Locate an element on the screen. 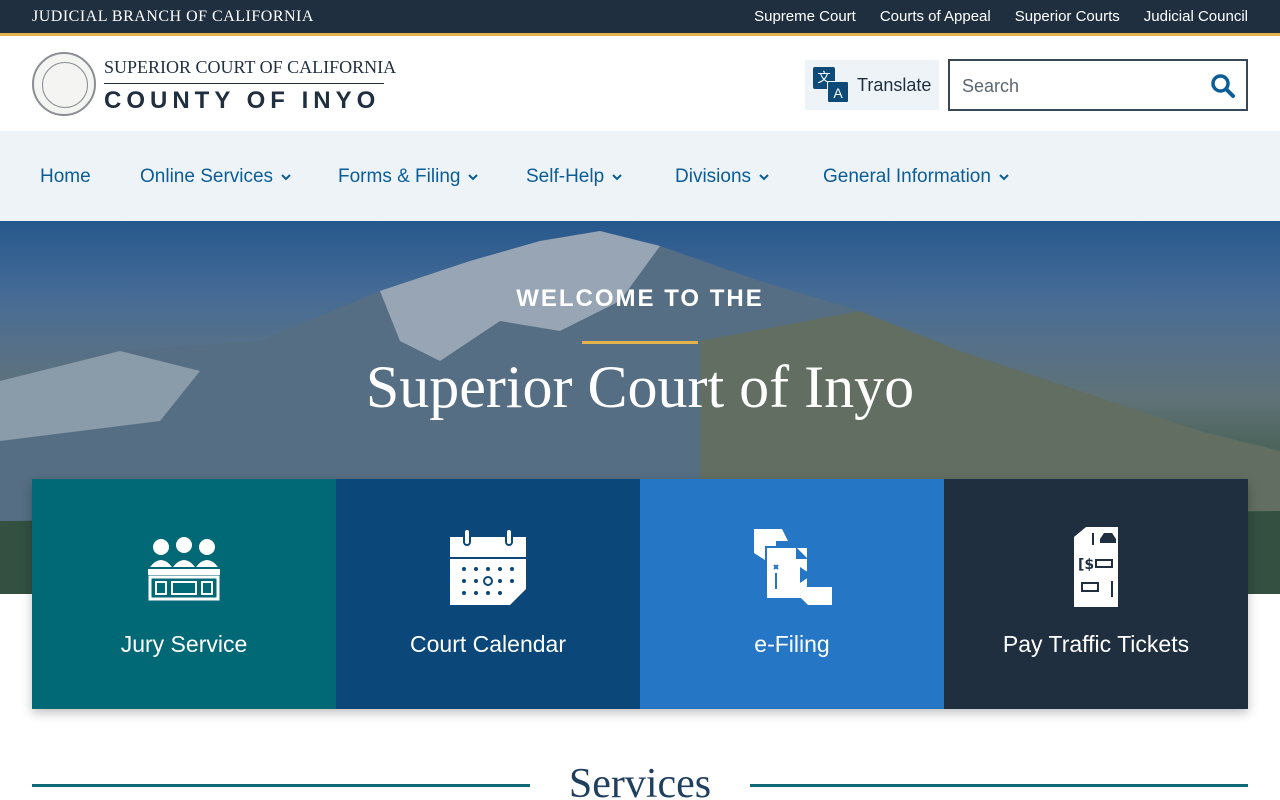 Image resolution: width=1280 pixels, height=800 pixels. top-link-supreme-court: Supreme Court is located at coordinates (805, 16).